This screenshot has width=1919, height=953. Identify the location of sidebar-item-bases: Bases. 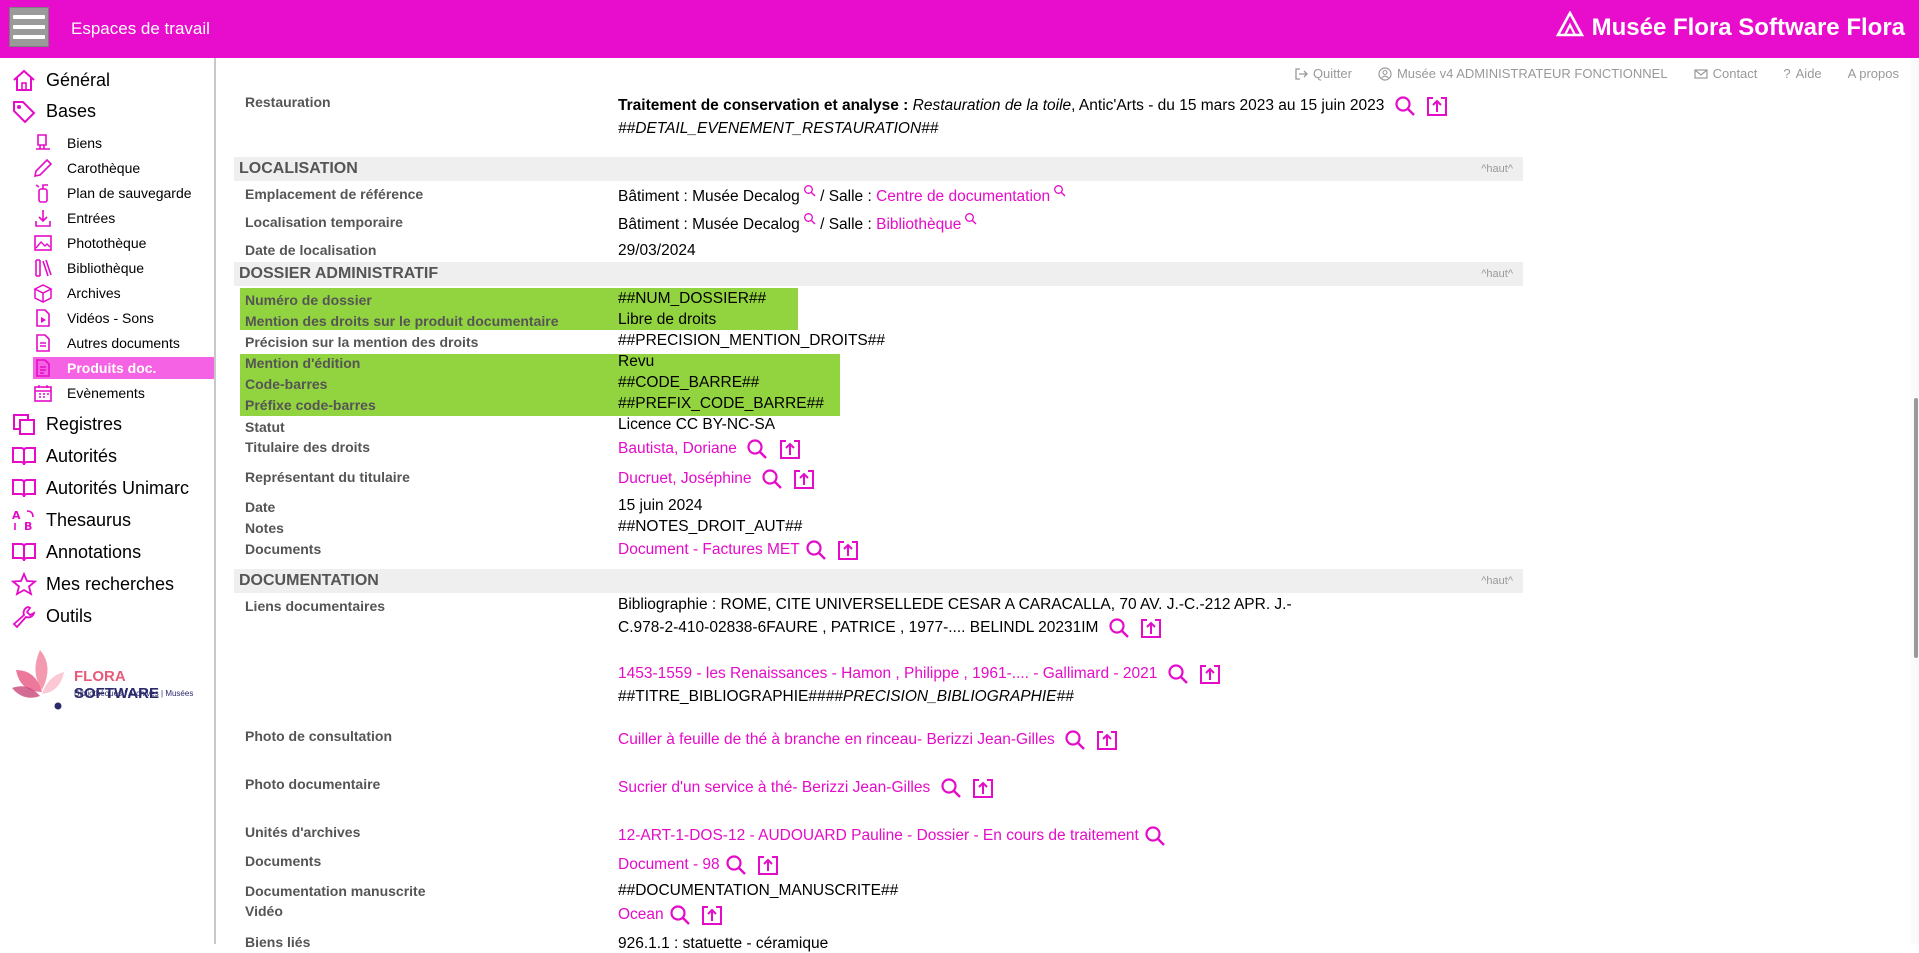
(107, 111).